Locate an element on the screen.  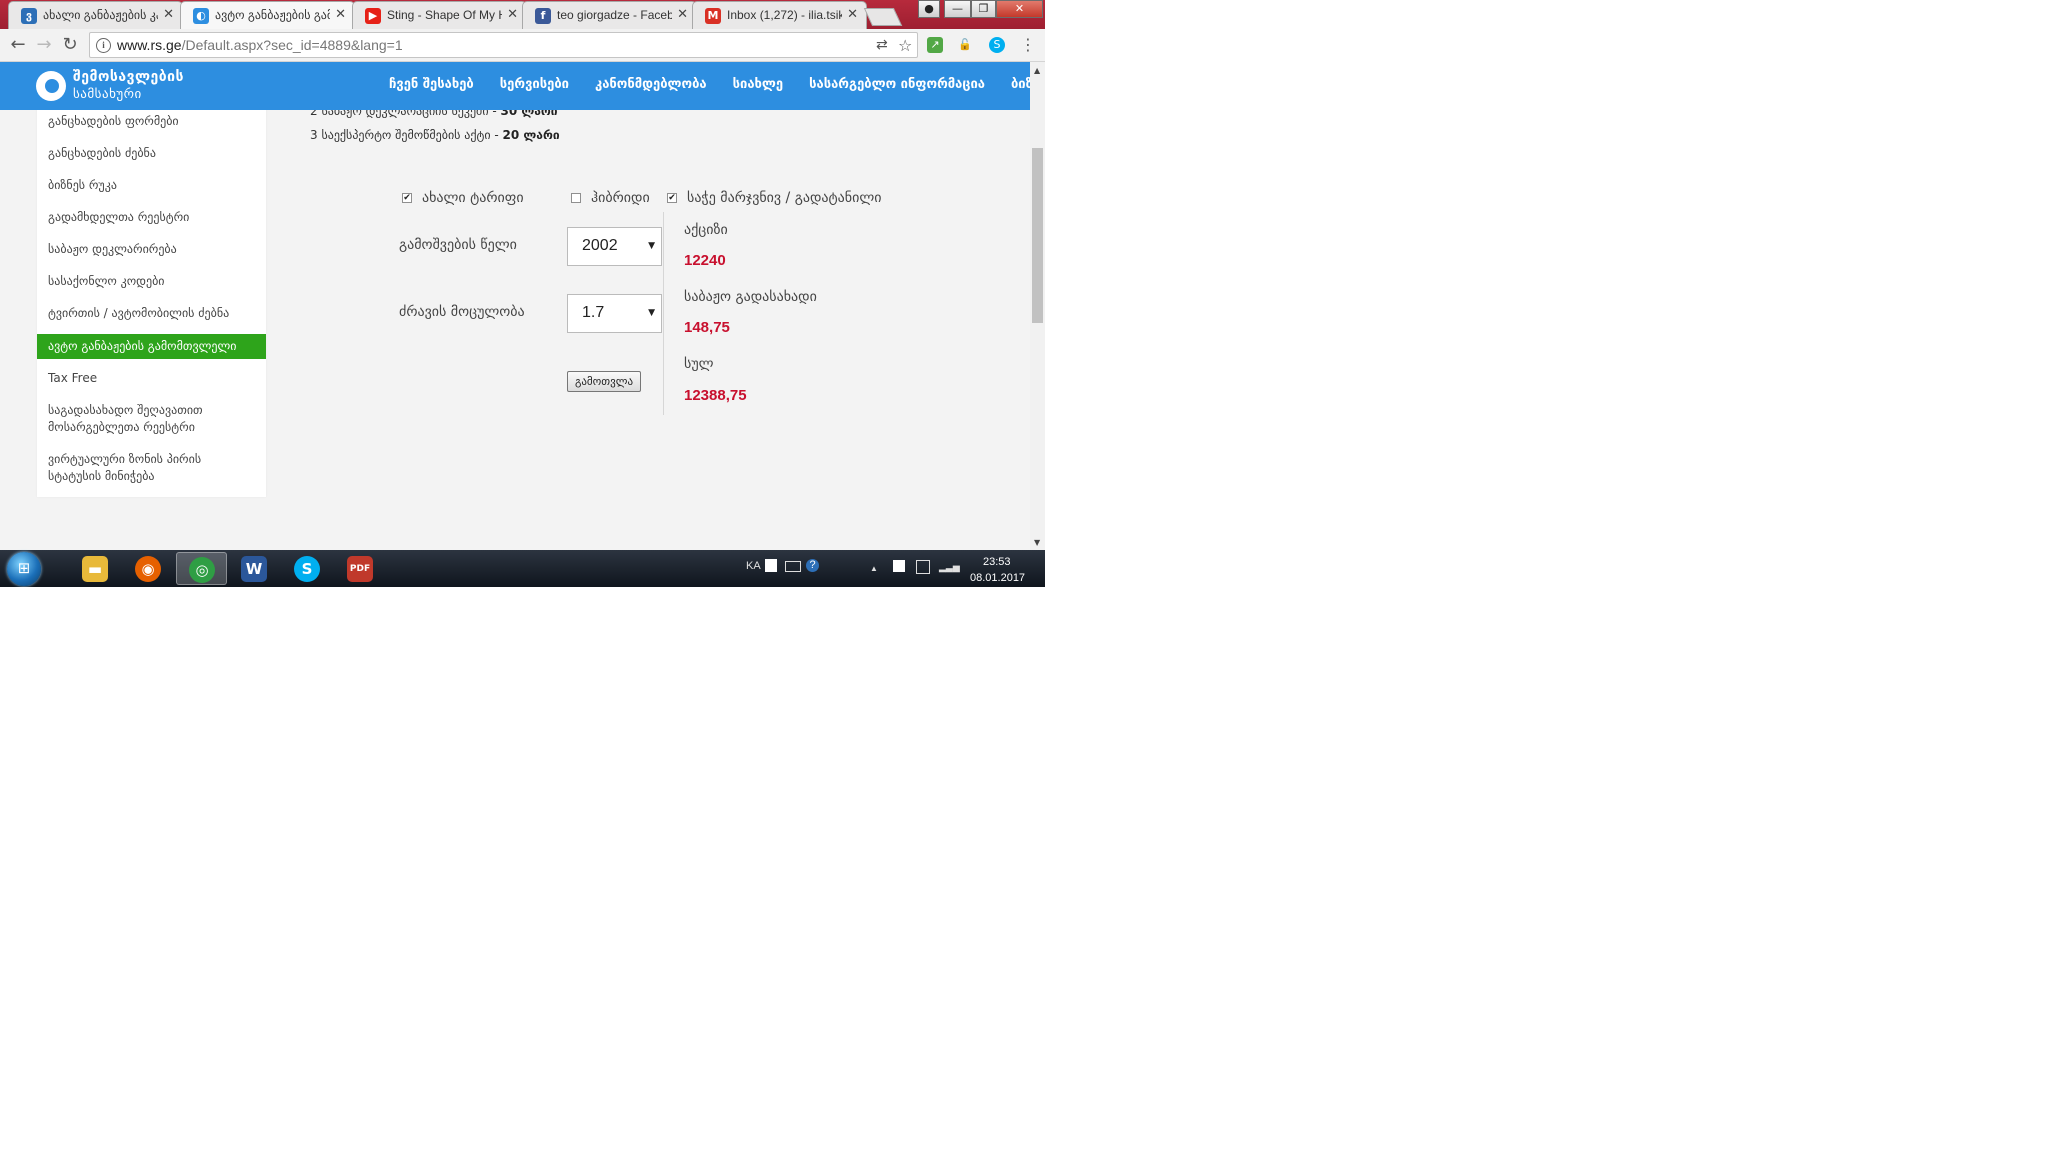
logo-subtitle: სამსახური is located at coordinates (107, 94).